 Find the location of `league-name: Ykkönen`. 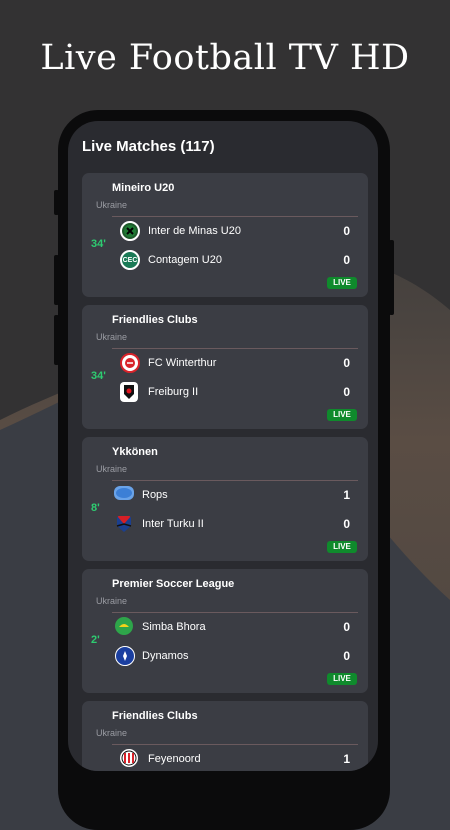

league-name: Ykkönen is located at coordinates (135, 452).